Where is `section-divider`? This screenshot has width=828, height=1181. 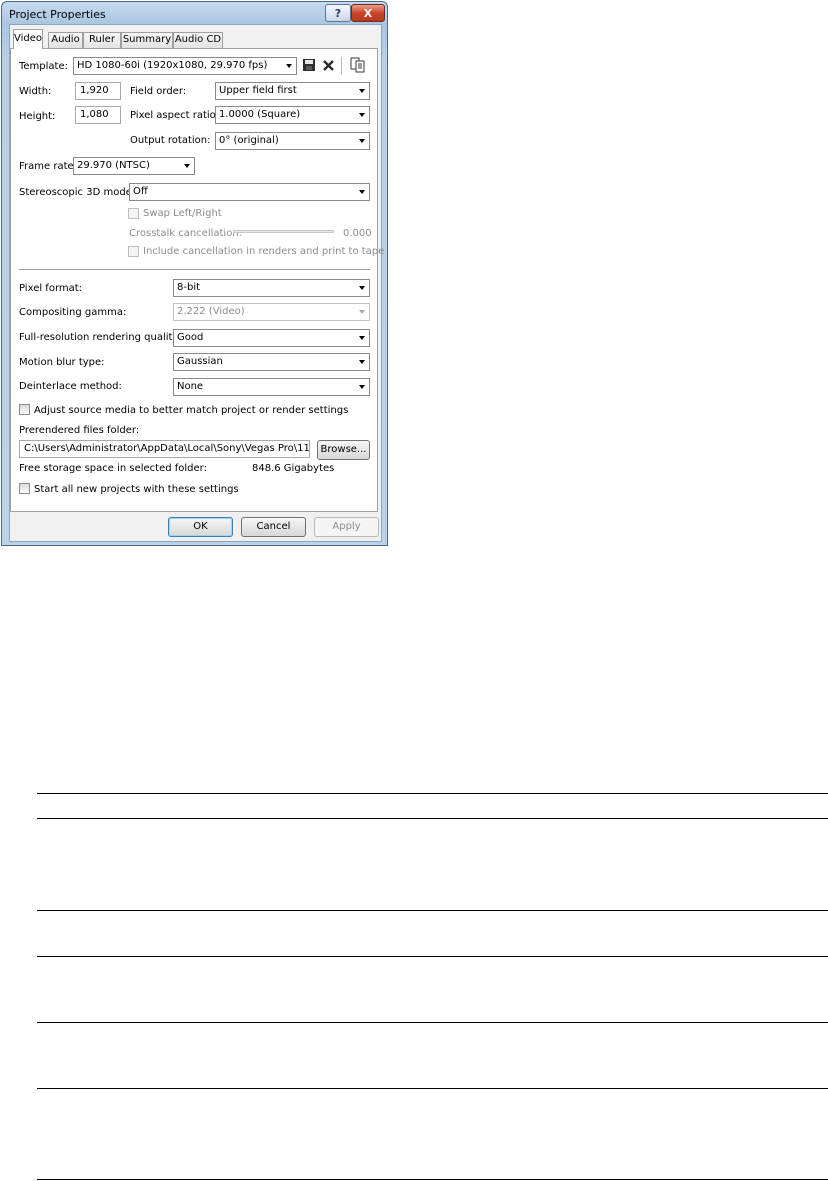
section-divider is located at coordinates (194, 269).